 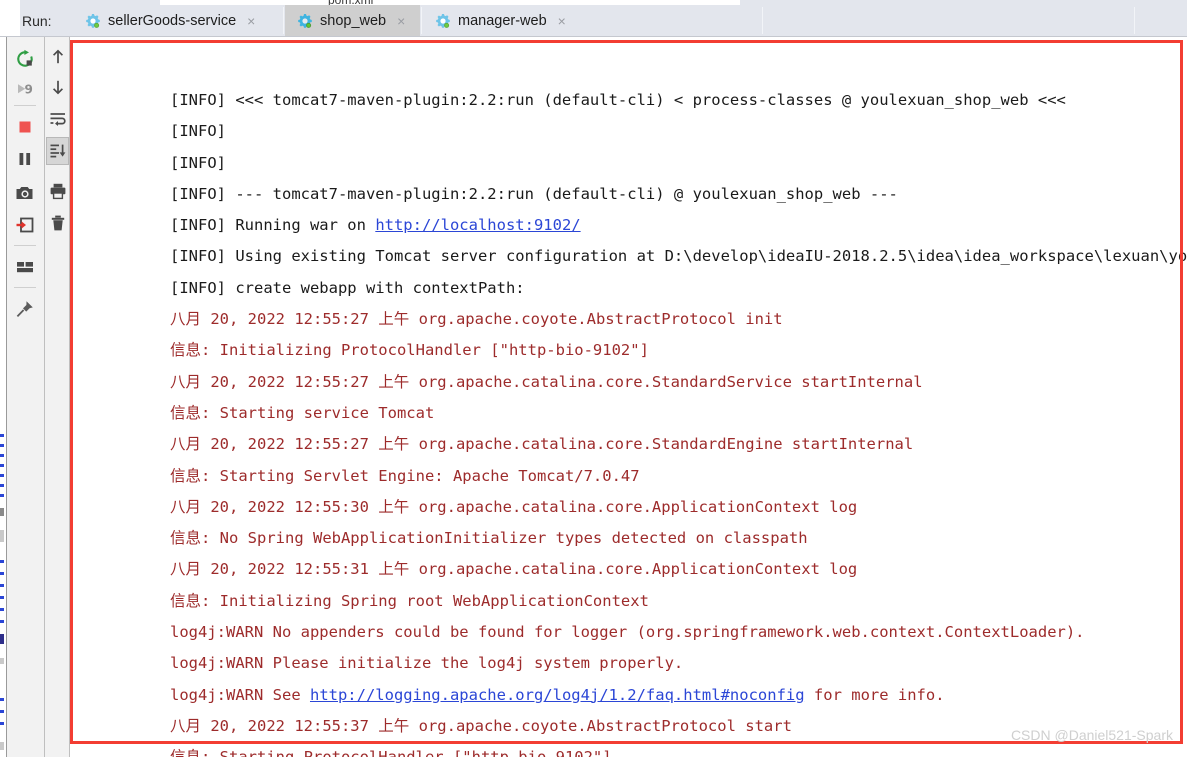 I want to click on run-toolbar-primary: 9, so click(x=26, y=397).